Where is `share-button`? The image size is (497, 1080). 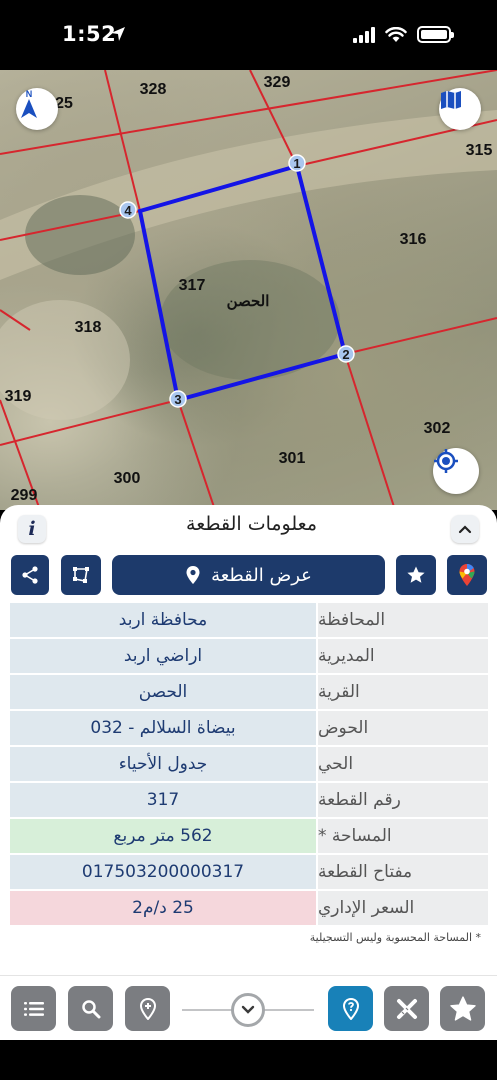
share-button is located at coordinates (30, 575).